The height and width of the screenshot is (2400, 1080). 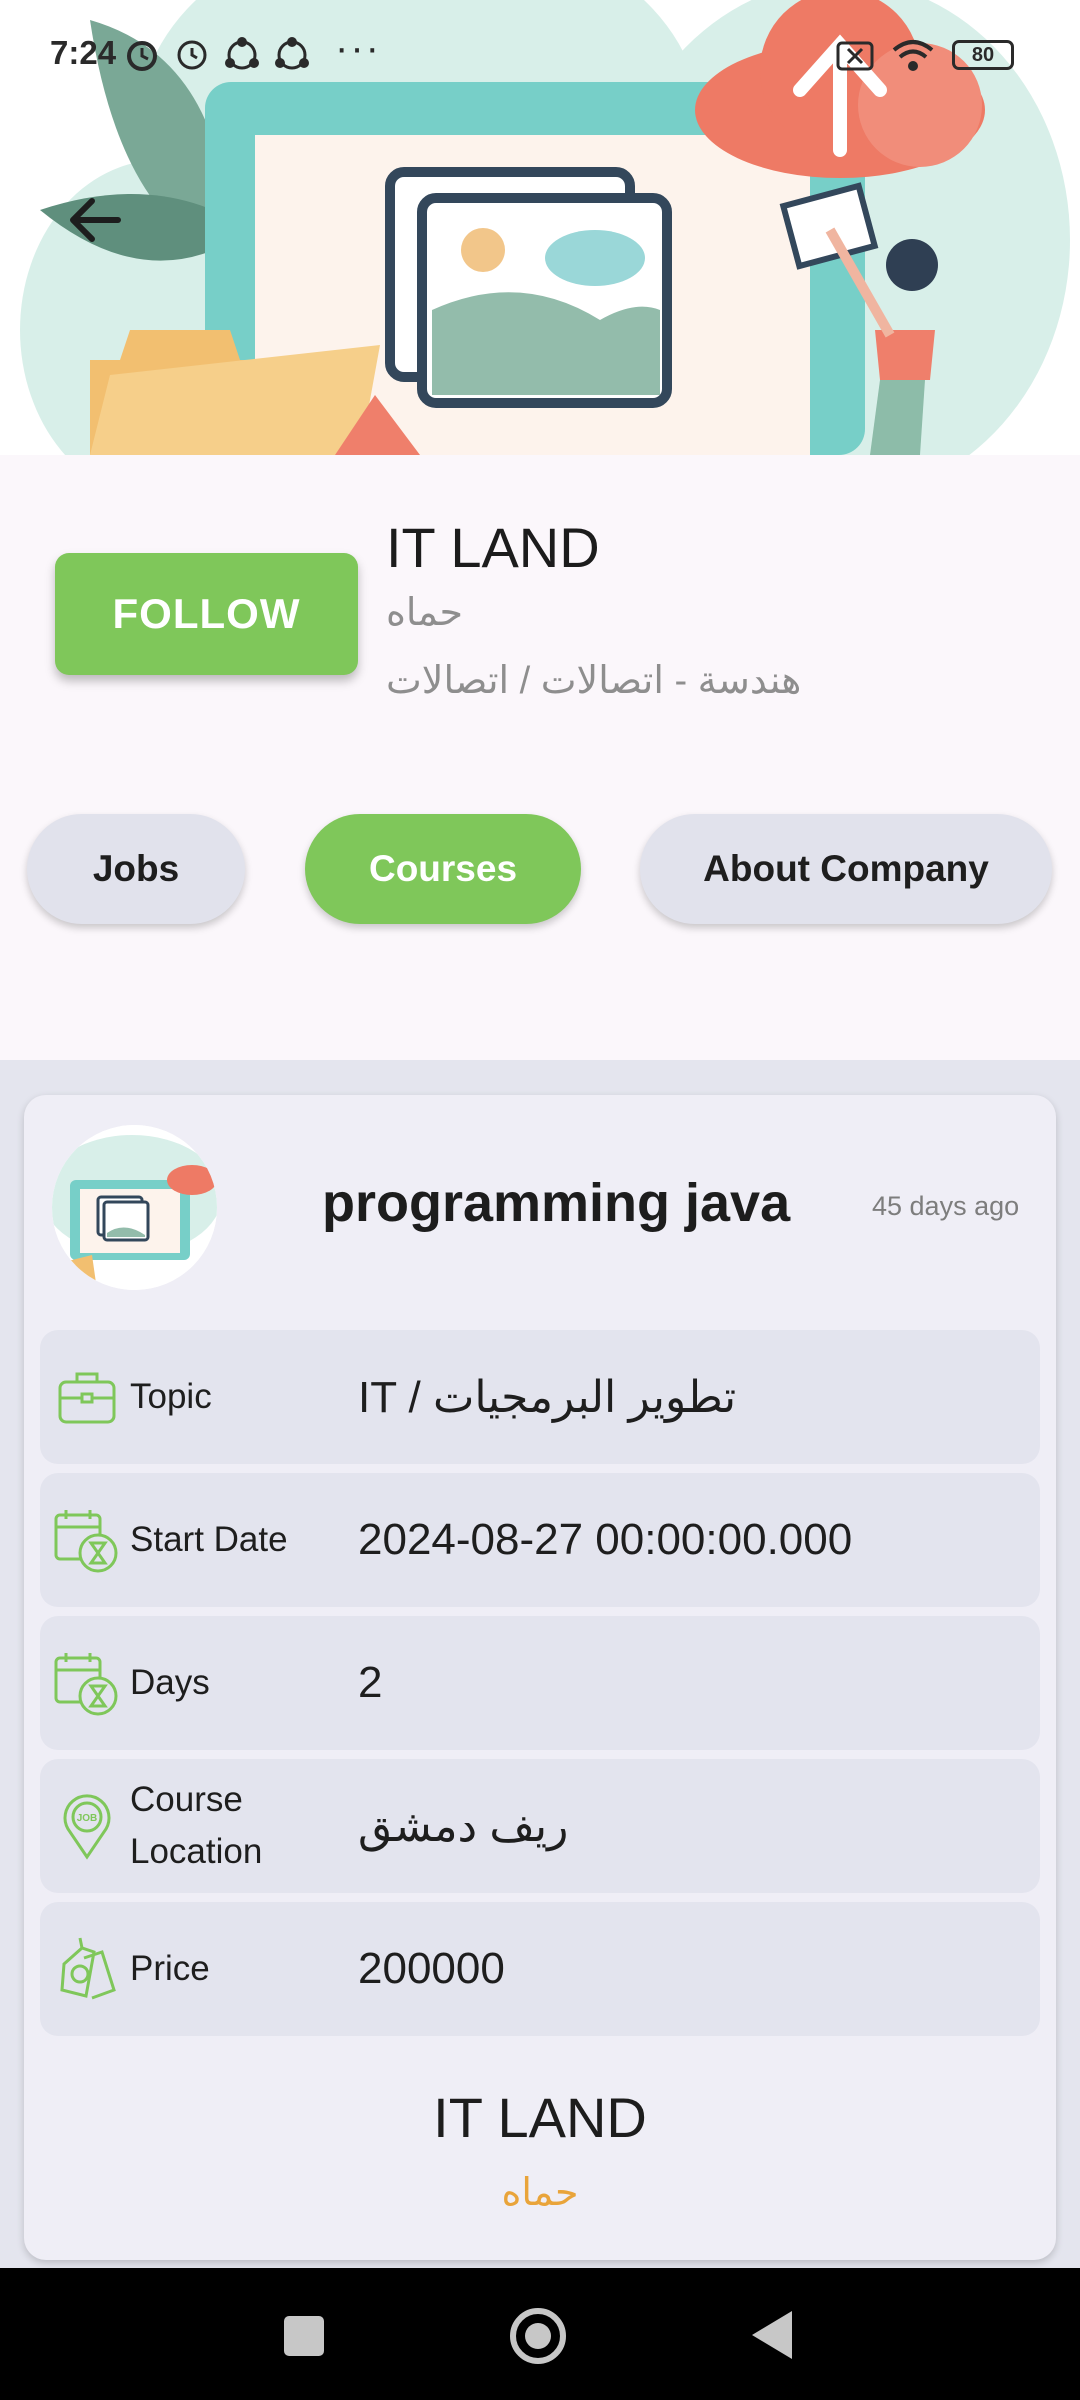 I want to click on course-thumbnail, so click(x=134, y=1207).